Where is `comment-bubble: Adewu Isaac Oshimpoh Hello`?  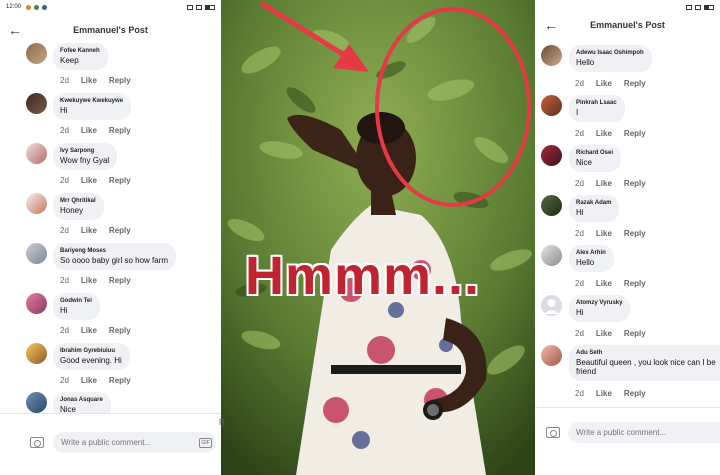 comment-bubble: Adewu Isaac Oshimpoh Hello is located at coordinates (610, 58).